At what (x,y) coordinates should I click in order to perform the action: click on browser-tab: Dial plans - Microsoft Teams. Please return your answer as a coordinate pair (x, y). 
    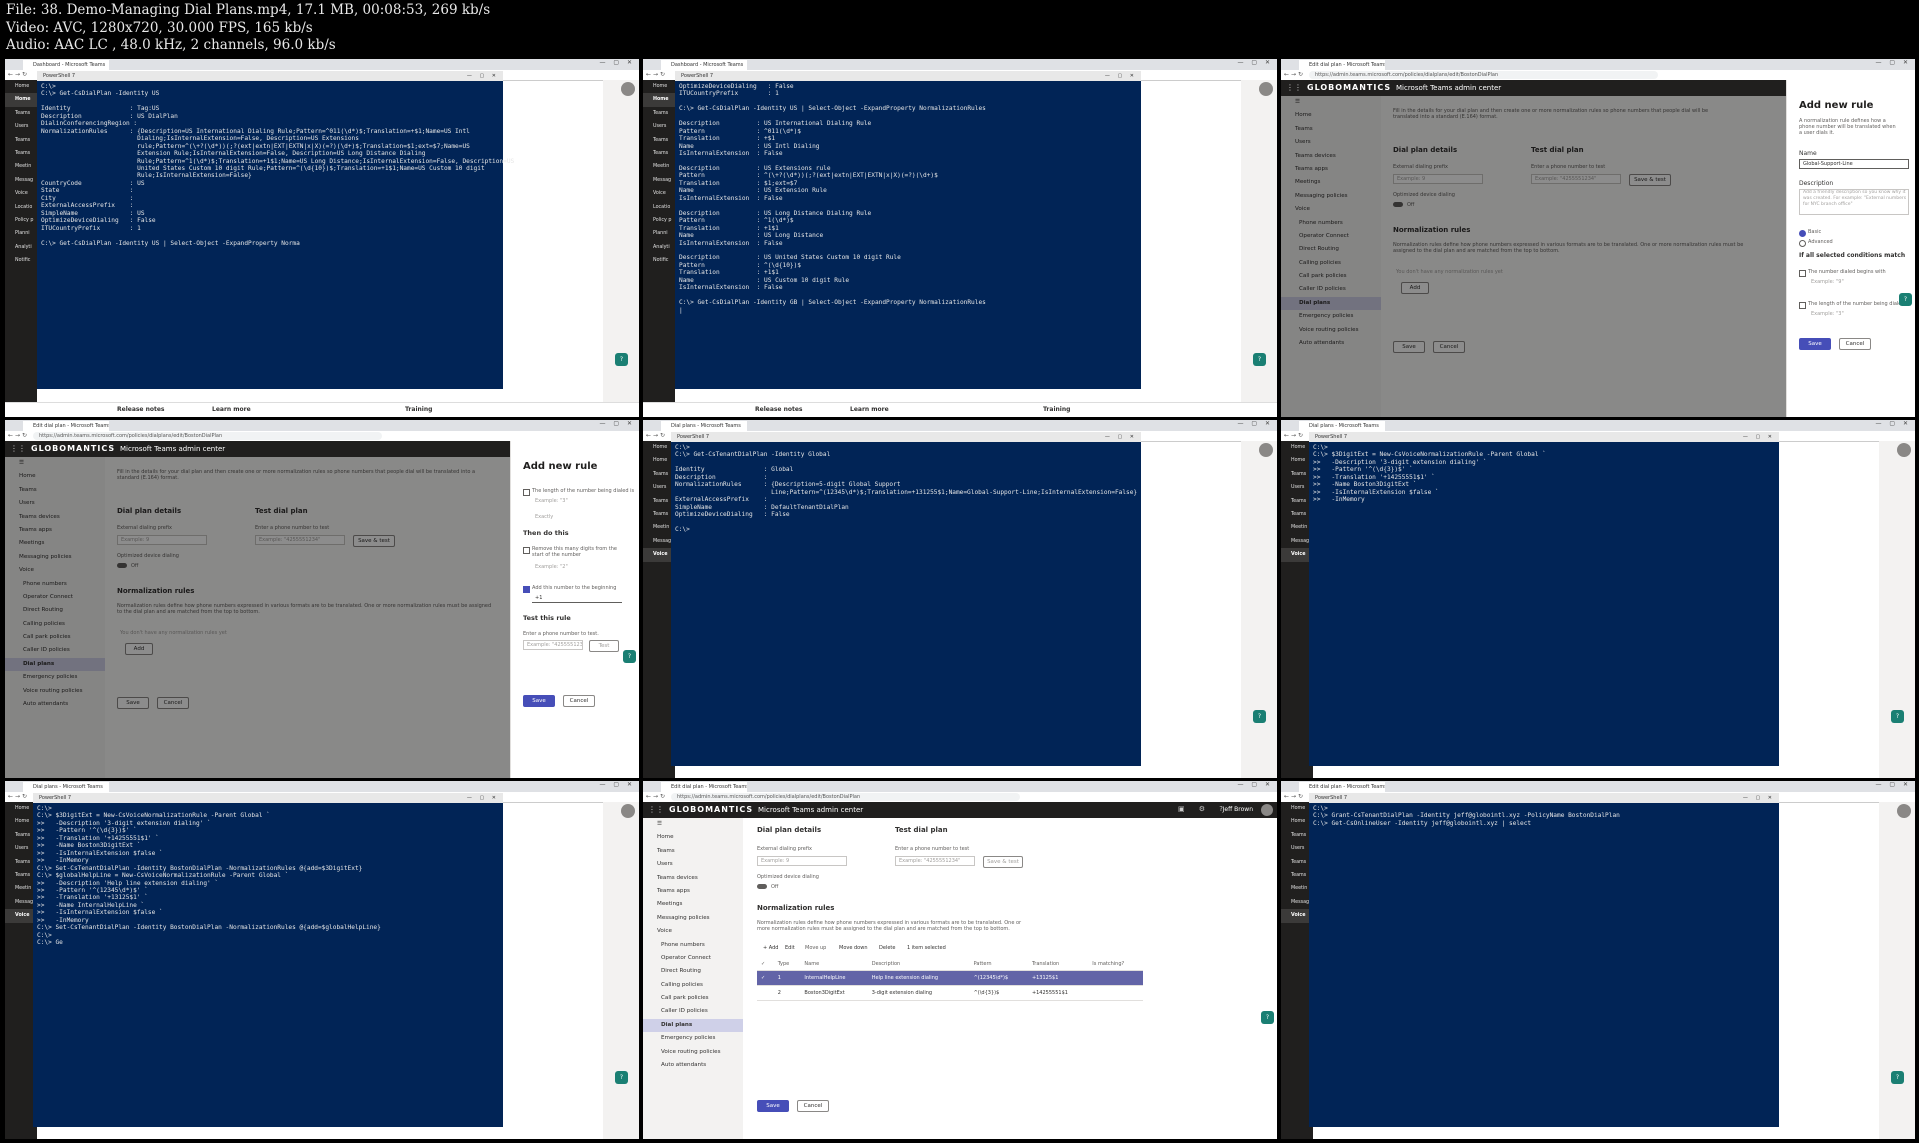
    Looking at the image, I should click on (704, 426).